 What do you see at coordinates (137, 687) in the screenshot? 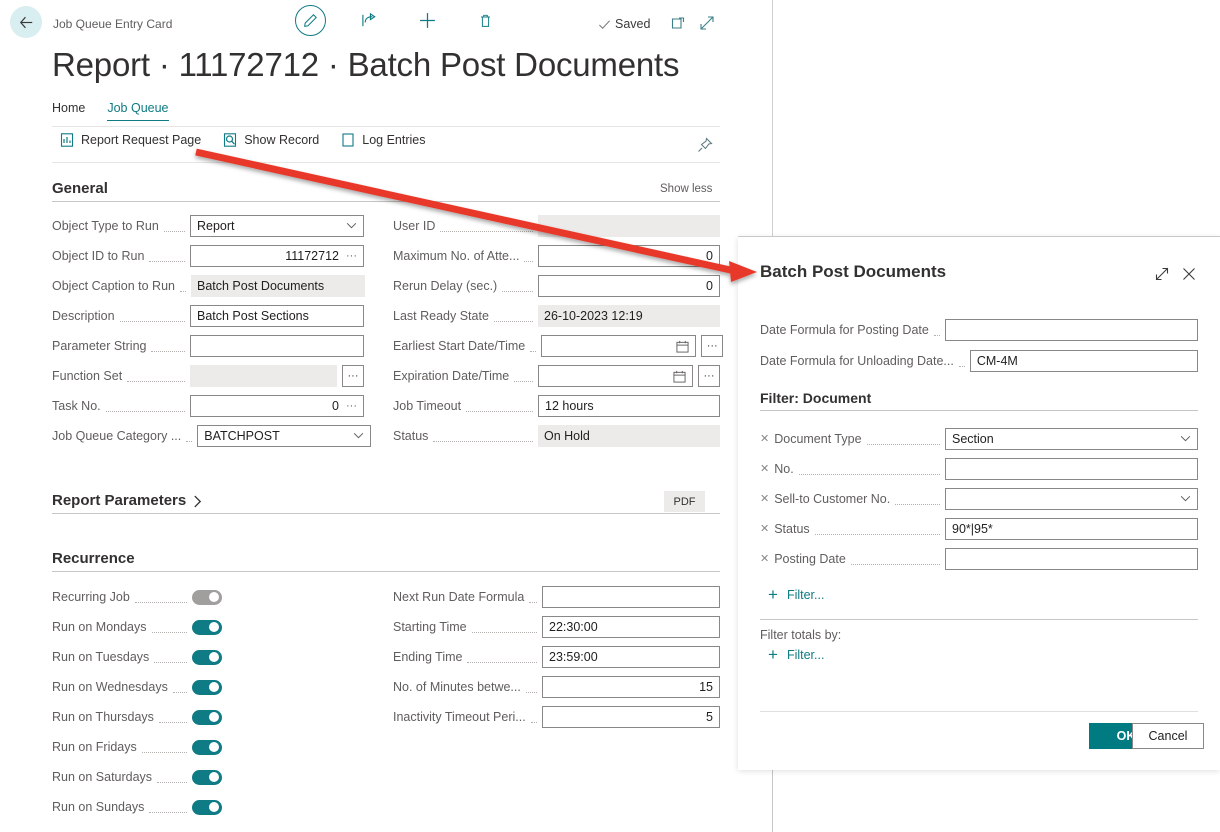
I see `toggle-row: Run on Wednesdays` at bounding box center [137, 687].